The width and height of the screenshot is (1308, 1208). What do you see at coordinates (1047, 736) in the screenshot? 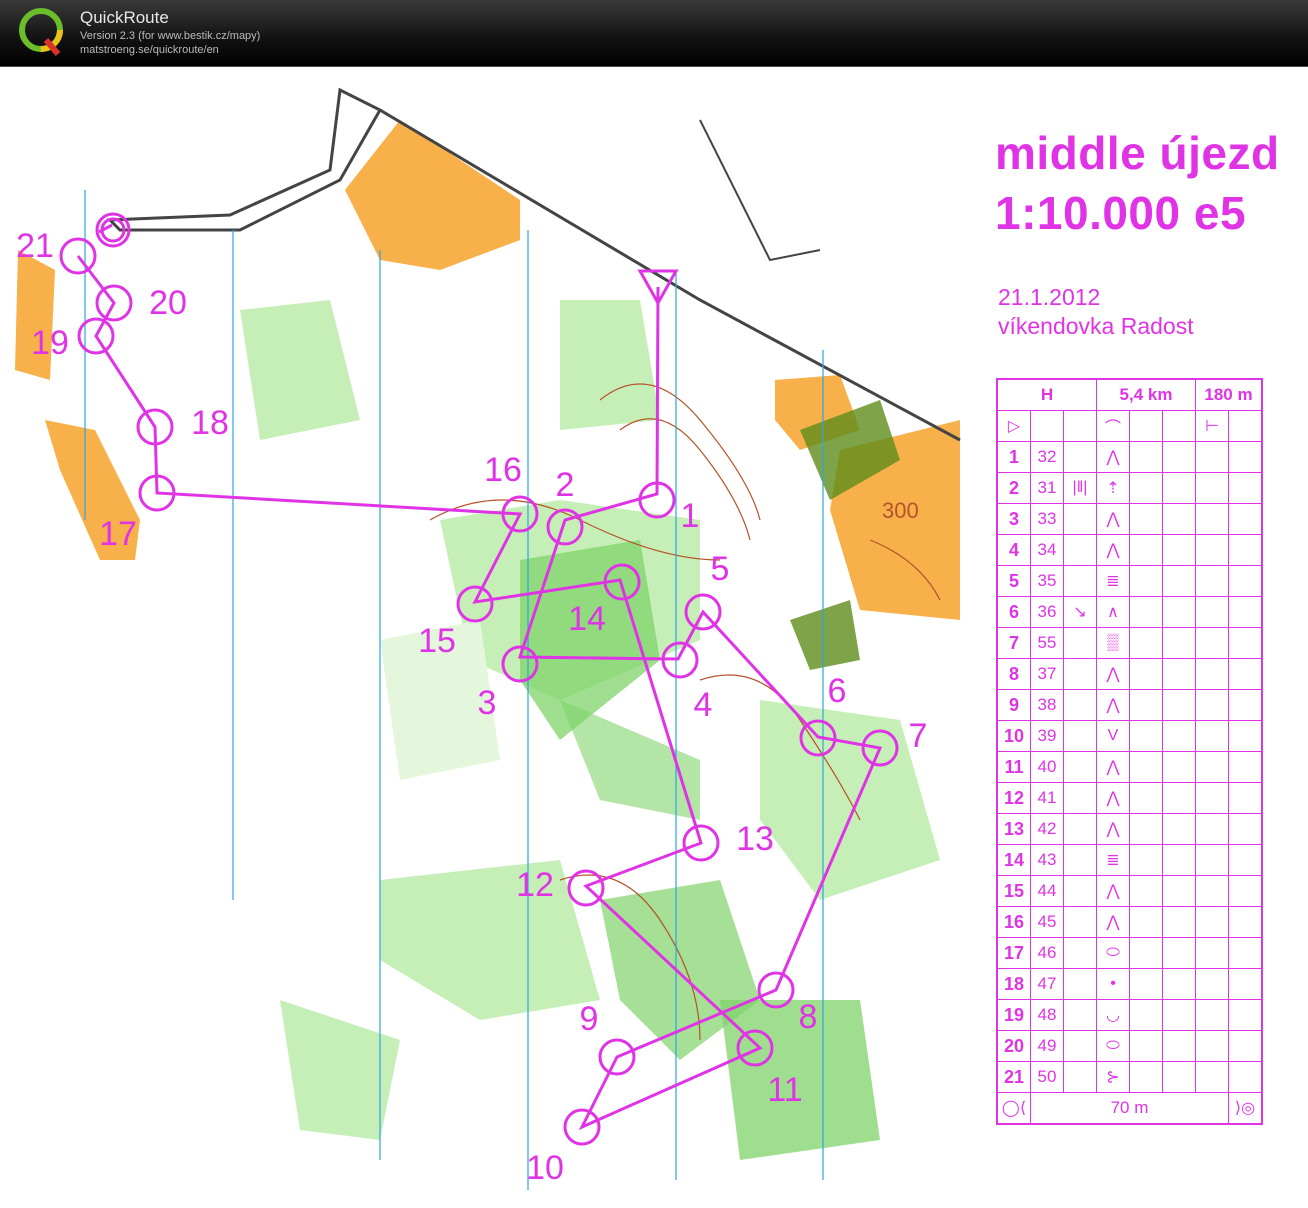
I see `control-code: 39` at bounding box center [1047, 736].